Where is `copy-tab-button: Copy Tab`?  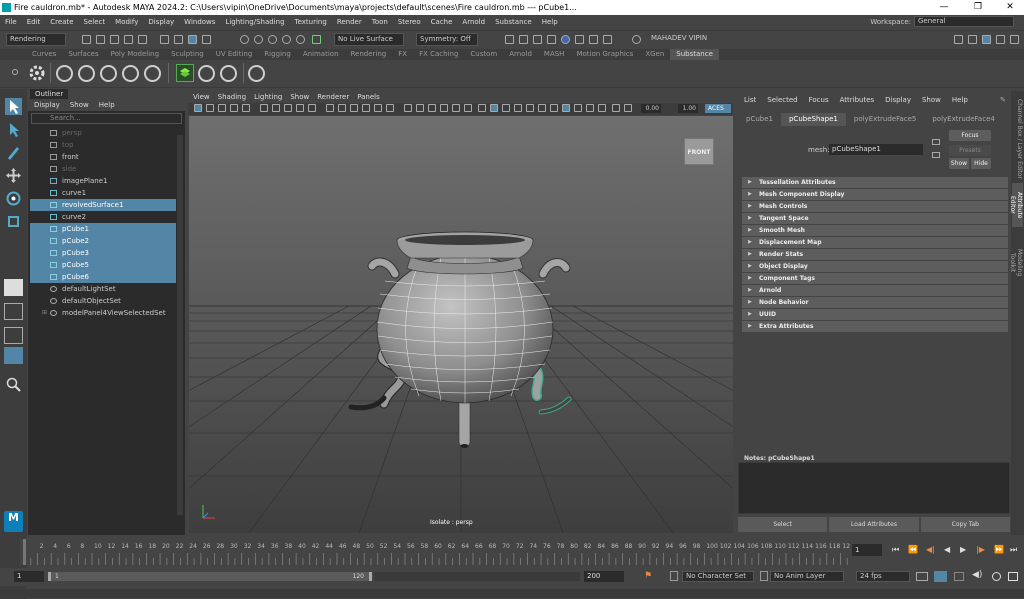 copy-tab-button: Copy Tab is located at coordinates (965, 524).